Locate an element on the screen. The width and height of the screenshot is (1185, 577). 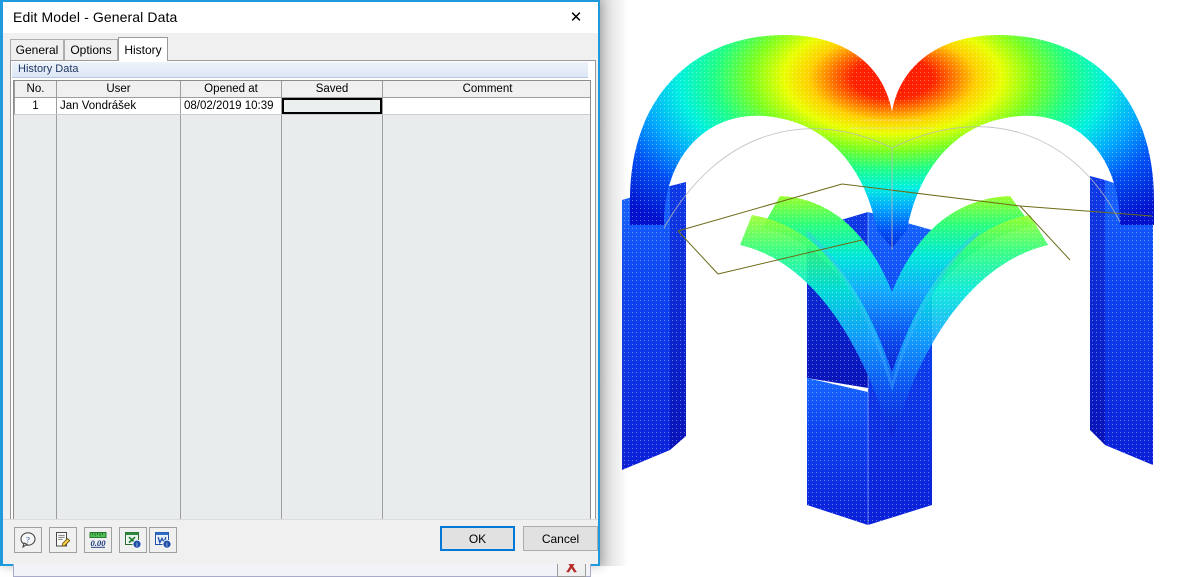
export-excel-button: i is located at coordinates (133, 540).